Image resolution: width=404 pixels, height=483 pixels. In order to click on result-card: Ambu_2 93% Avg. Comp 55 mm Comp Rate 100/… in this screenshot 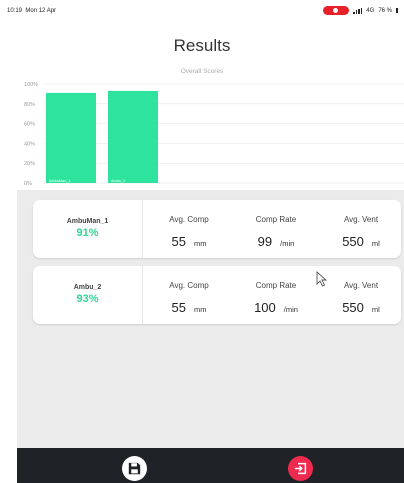, I will do `click(217, 295)`.